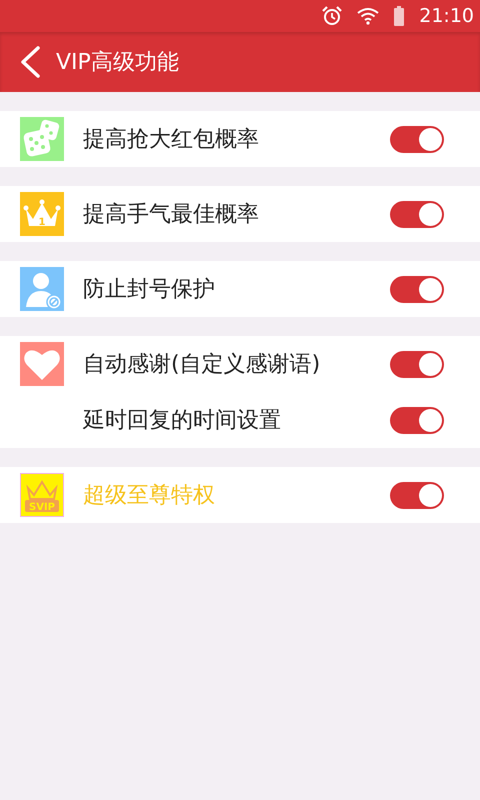  What do you see at coordinates (42, 139) in the screenshot?
I see `dice-icon` at bounding box center [42, 139].